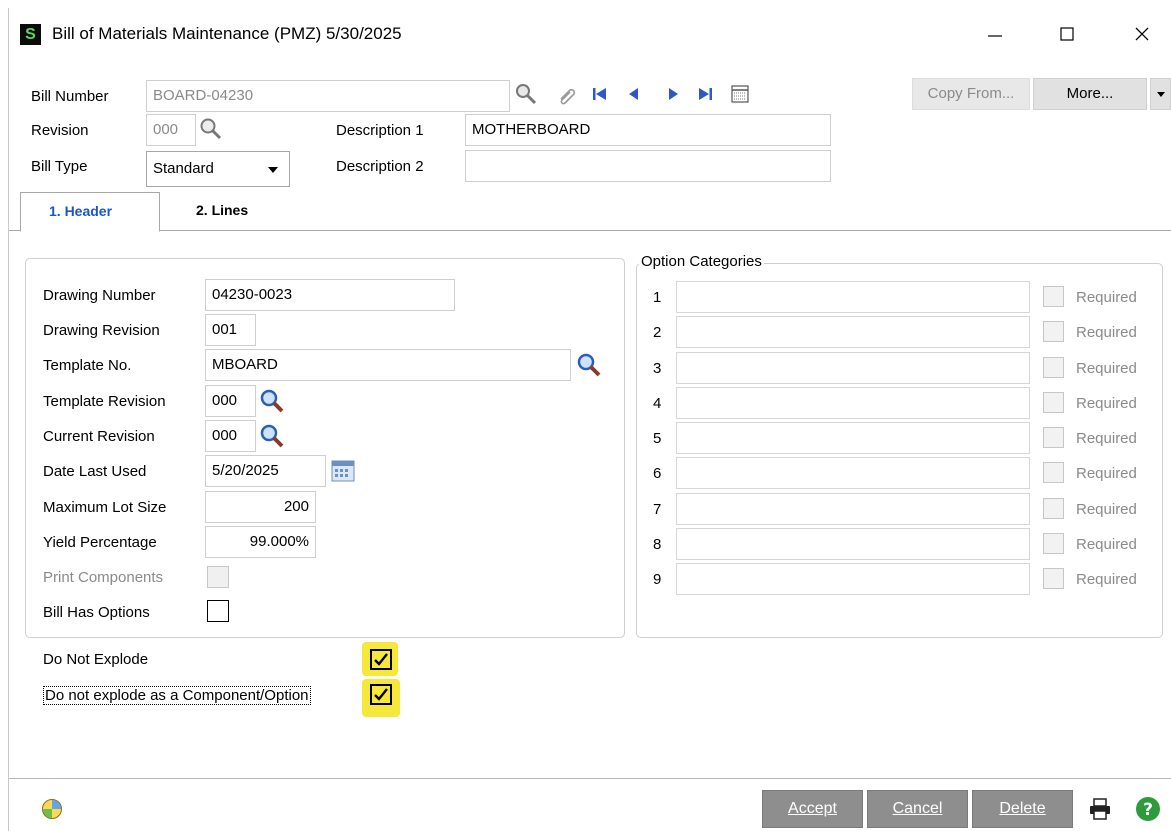 The image size is (1171, 831). What do you see at coordinates (589, 365) in the screenshot?
I see `template-search-icon` at bounding box center [589, 365].